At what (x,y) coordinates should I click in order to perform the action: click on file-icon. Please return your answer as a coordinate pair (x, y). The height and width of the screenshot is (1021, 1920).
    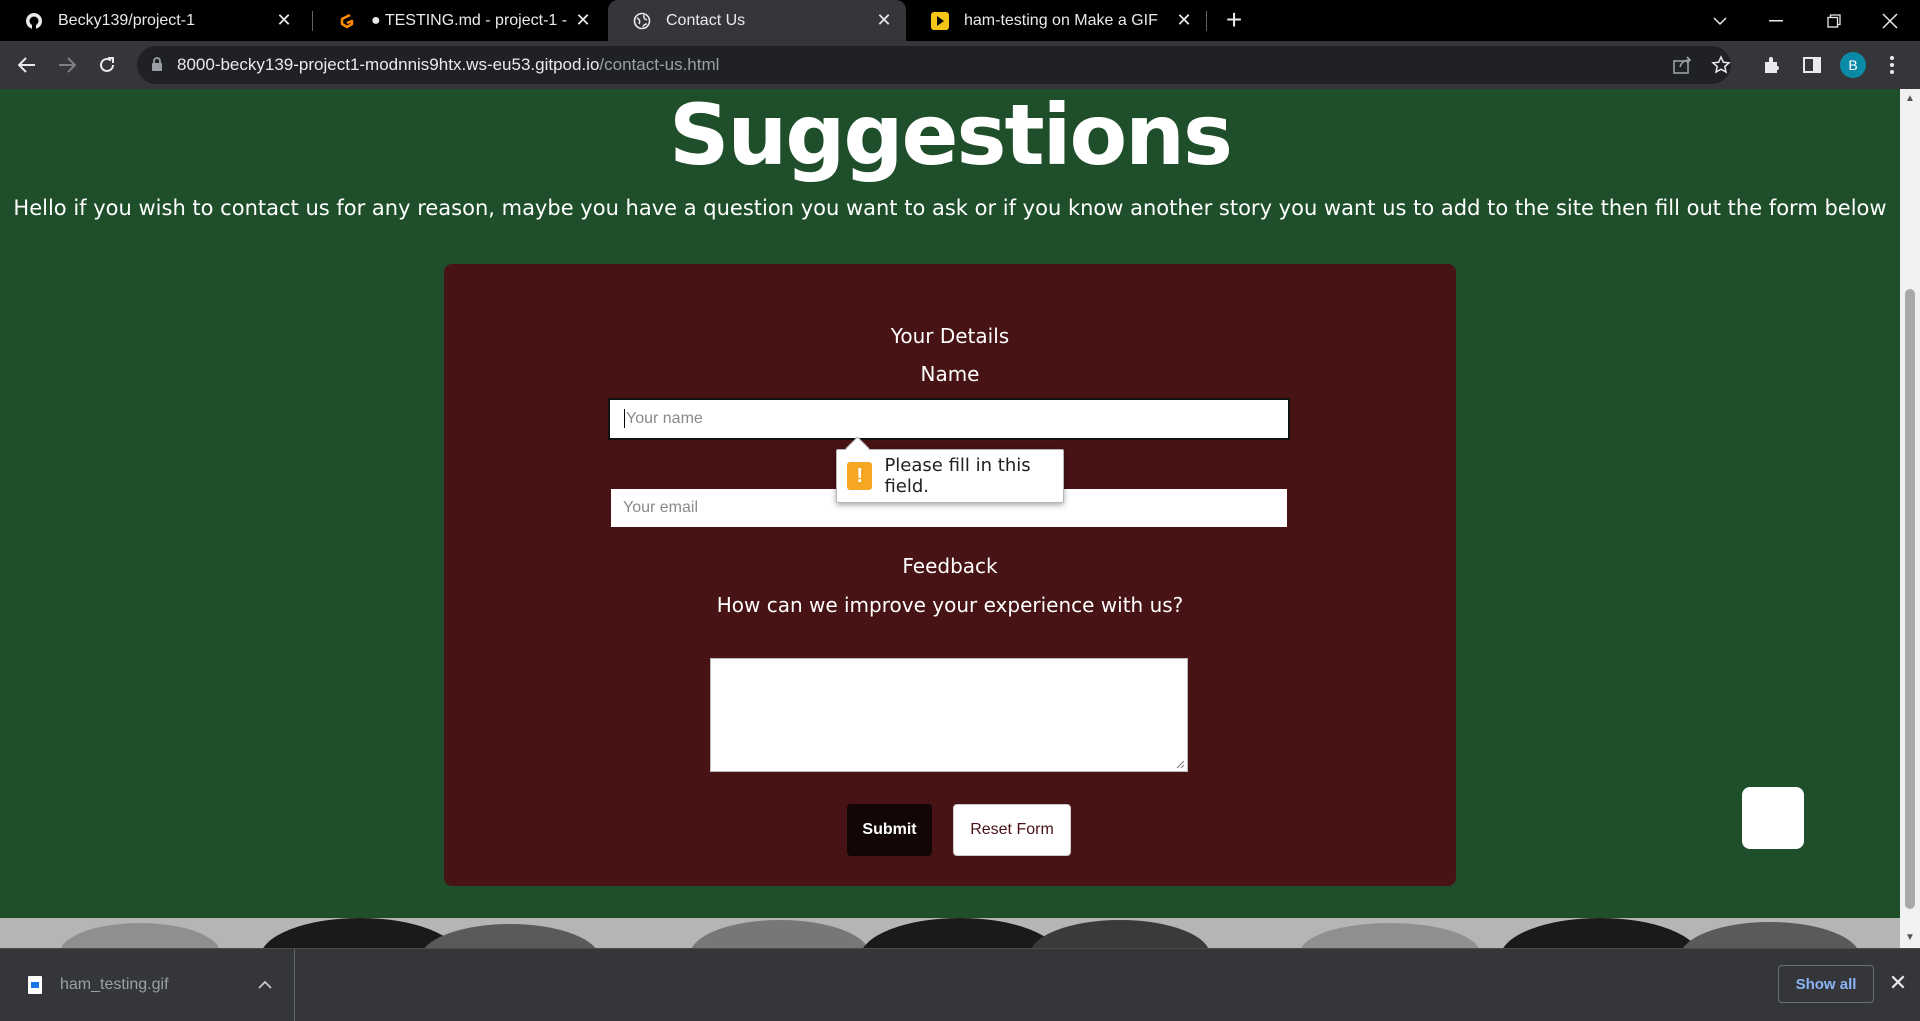
    Looking at the image, I should click on (35, 985).